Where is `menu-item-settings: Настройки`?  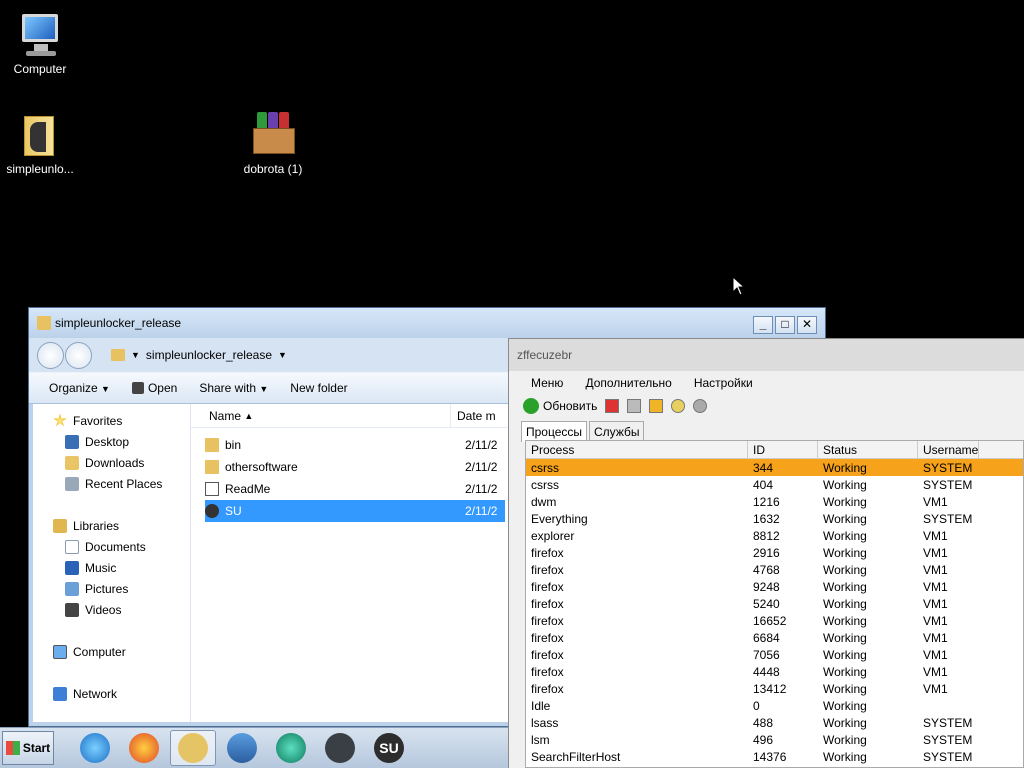 menu-item-settings: Настройки is located at coordinates (723, 383).